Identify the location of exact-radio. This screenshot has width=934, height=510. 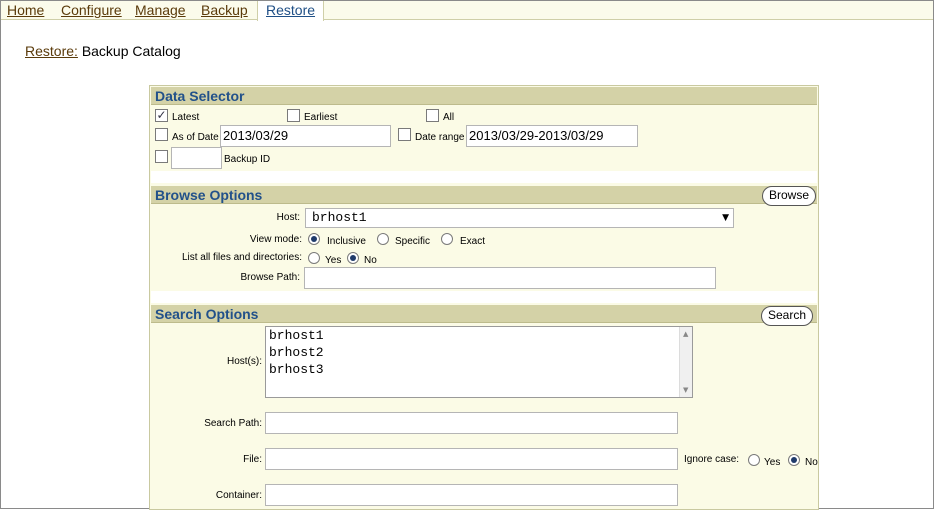
(447, 239).